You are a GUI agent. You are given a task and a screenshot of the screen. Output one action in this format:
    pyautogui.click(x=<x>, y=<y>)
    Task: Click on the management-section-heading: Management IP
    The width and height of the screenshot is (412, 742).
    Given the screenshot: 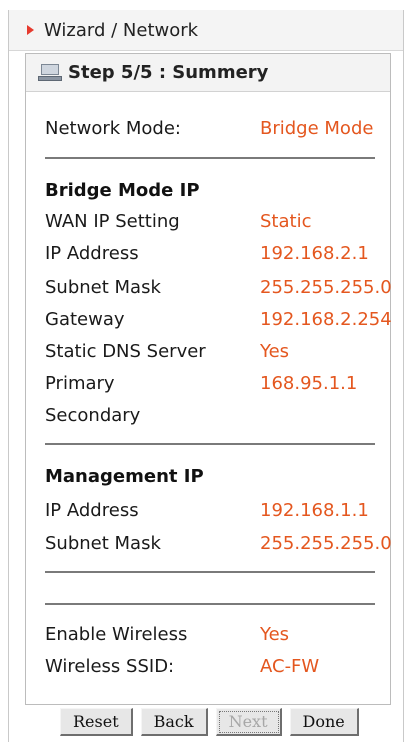 What is the action you would take?
    pyautogui.click(x=124, y=476)
    